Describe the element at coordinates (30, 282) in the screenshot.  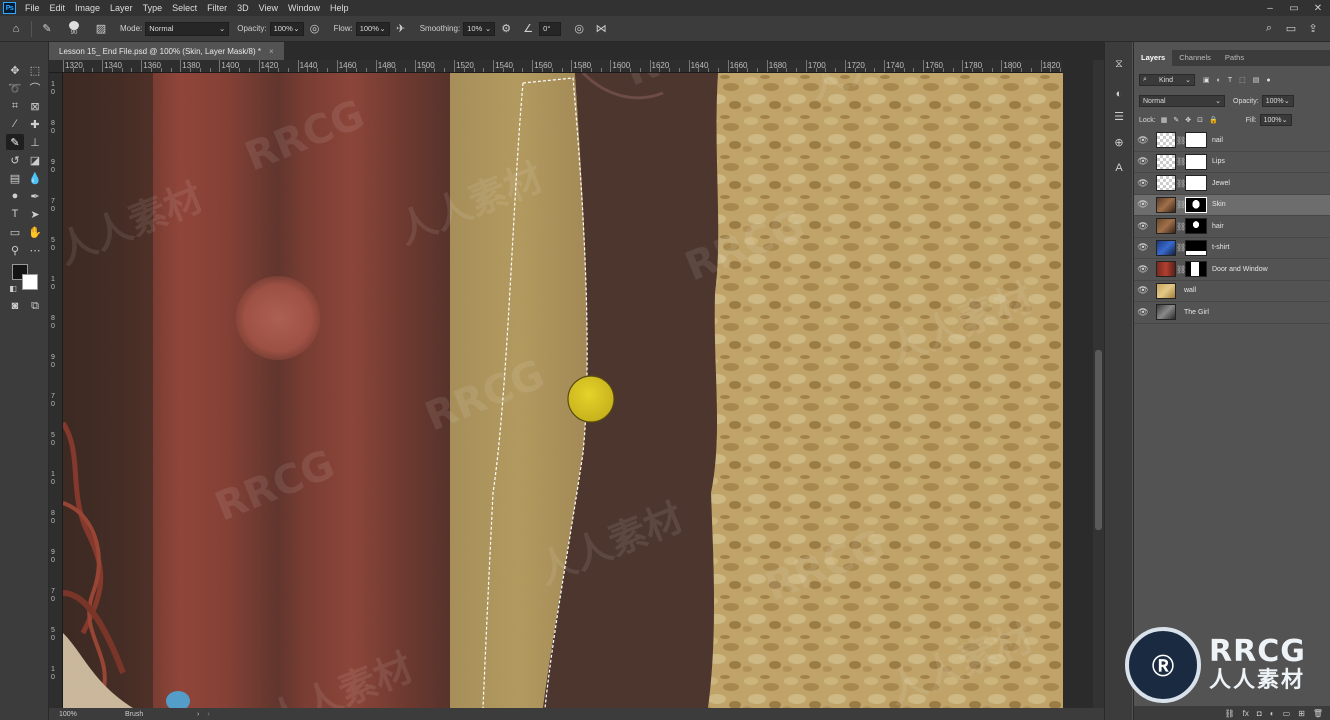
I see `background-color-swatch` at that location.